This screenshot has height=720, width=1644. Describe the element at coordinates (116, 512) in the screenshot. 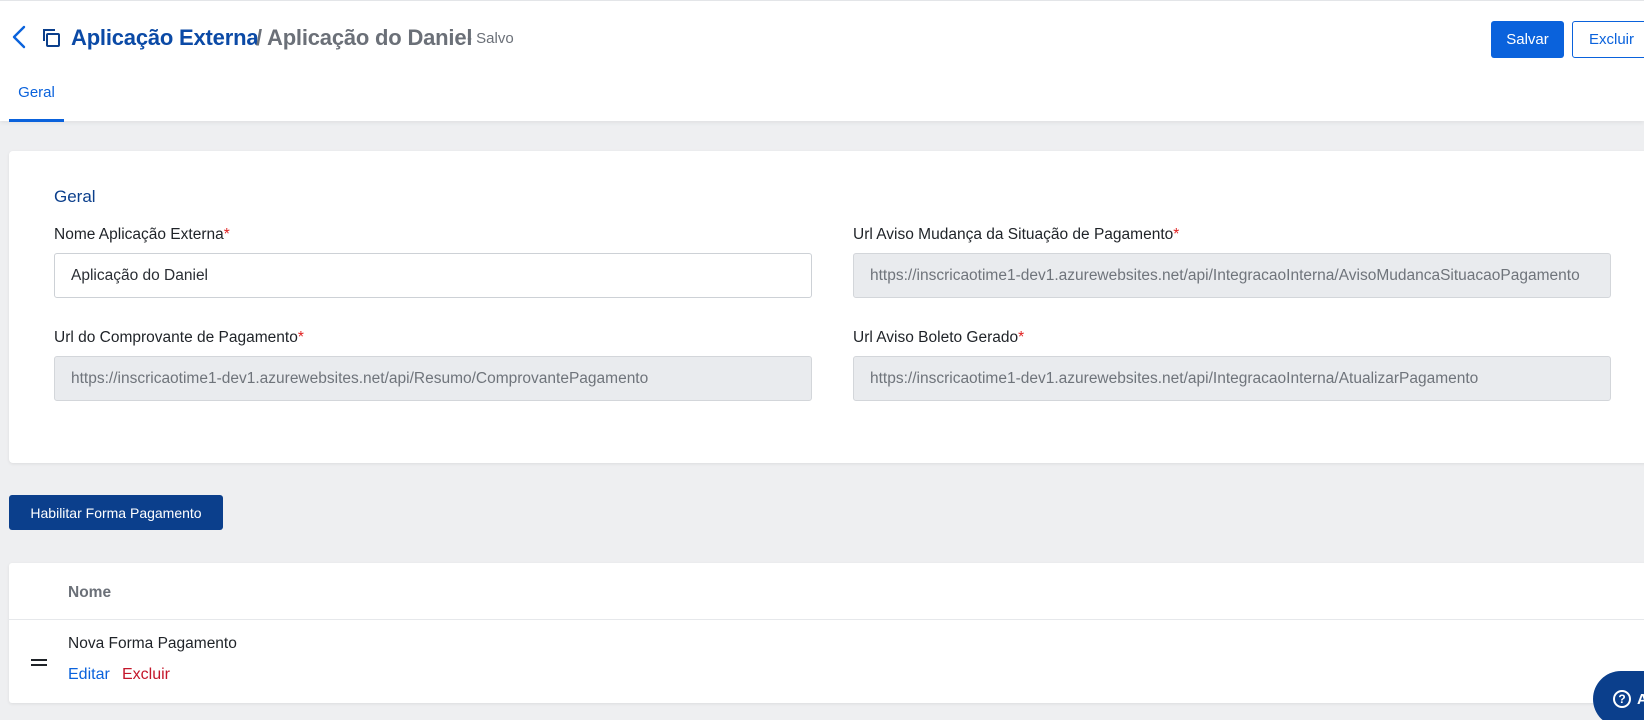

I see `habilitar-forma-pagamento-button: Habilitar Forma Pagamento` at that location.